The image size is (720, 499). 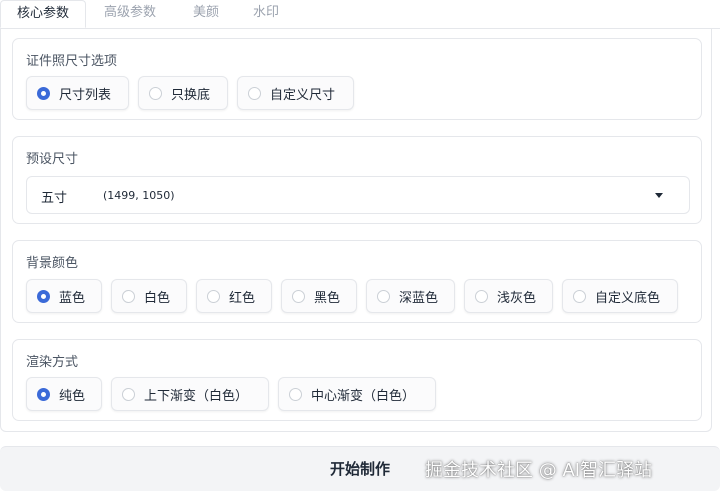 I want to click on group-title-render-mode: 渲染方式, so click(x=52, y=362).